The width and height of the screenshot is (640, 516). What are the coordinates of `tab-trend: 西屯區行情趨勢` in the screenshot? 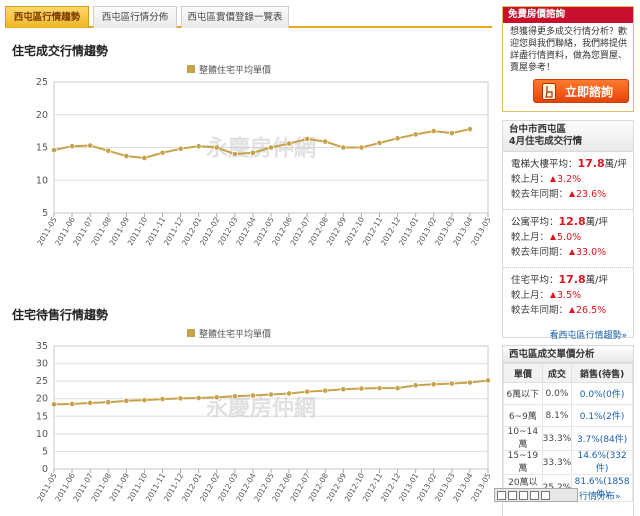 It's located at (47, 17).